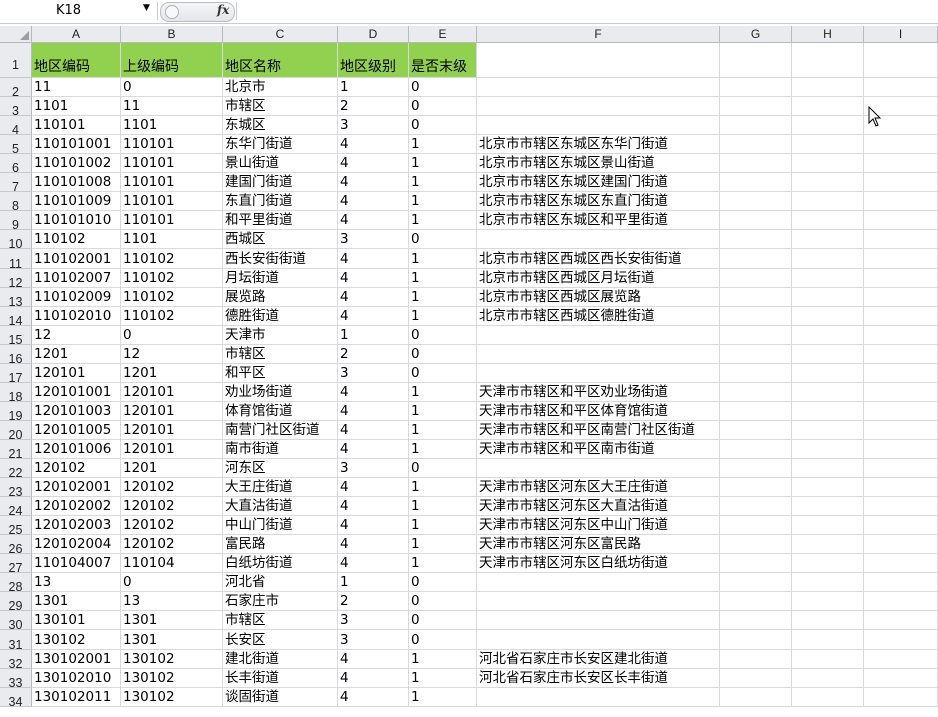  I want to click on row-header-20: 20, so click(16, 431).